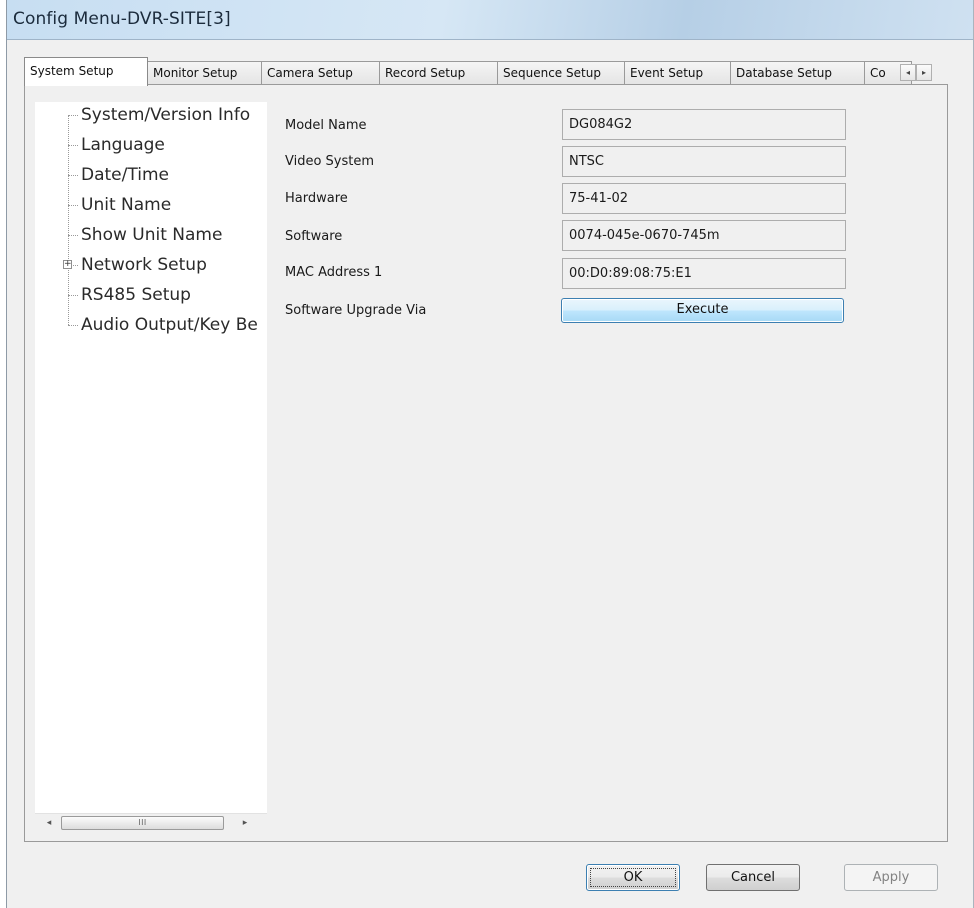 The width and height of the screenshot is (974, 908). Describe the element at coordinates (316, 198) in the screenshot. I see `hardware-label: Hardware` at that location.